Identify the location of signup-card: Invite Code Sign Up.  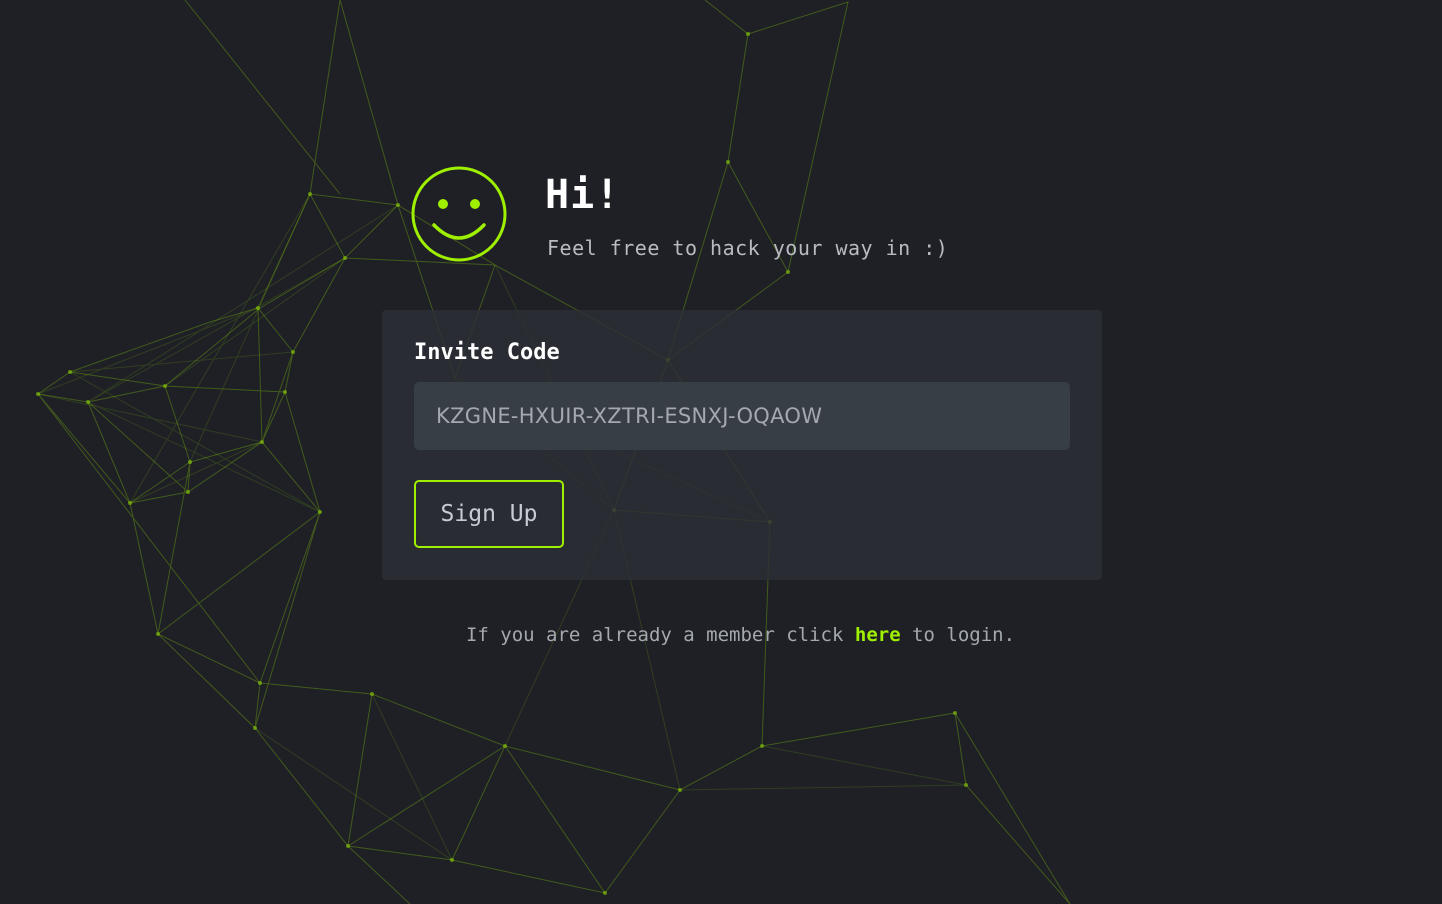
(742, 445).